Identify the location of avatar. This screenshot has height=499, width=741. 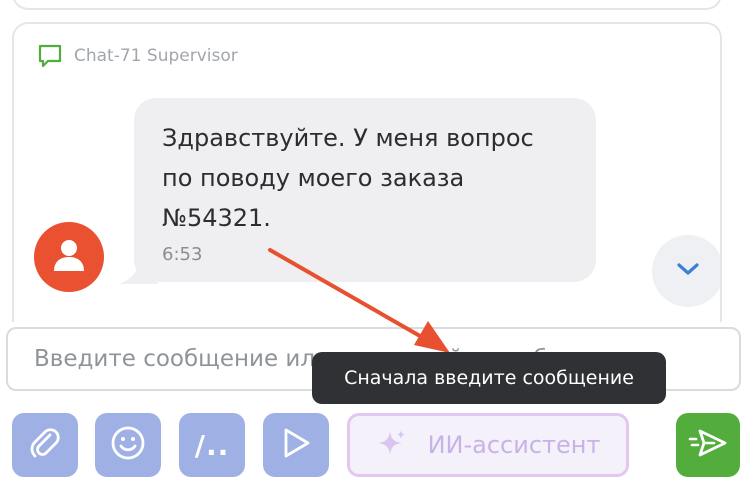
(69, 257).